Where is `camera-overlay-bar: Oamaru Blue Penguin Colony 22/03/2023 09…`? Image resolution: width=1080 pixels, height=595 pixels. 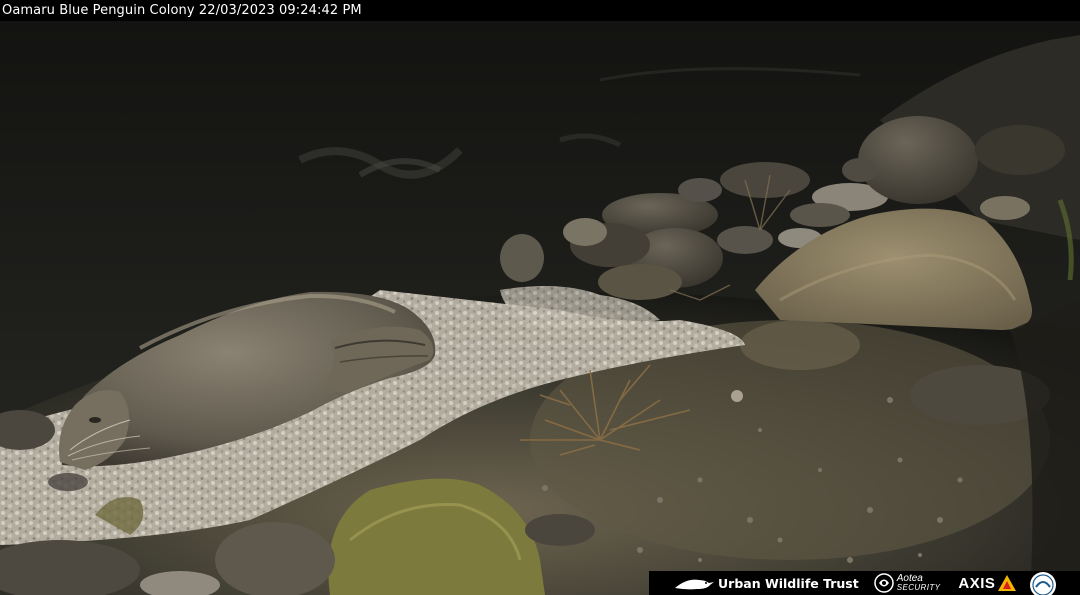
camera-overlay-bar: Oamaru Blue Penguin Colony 22/03/2023 09… is located at coordinates (540, 10).